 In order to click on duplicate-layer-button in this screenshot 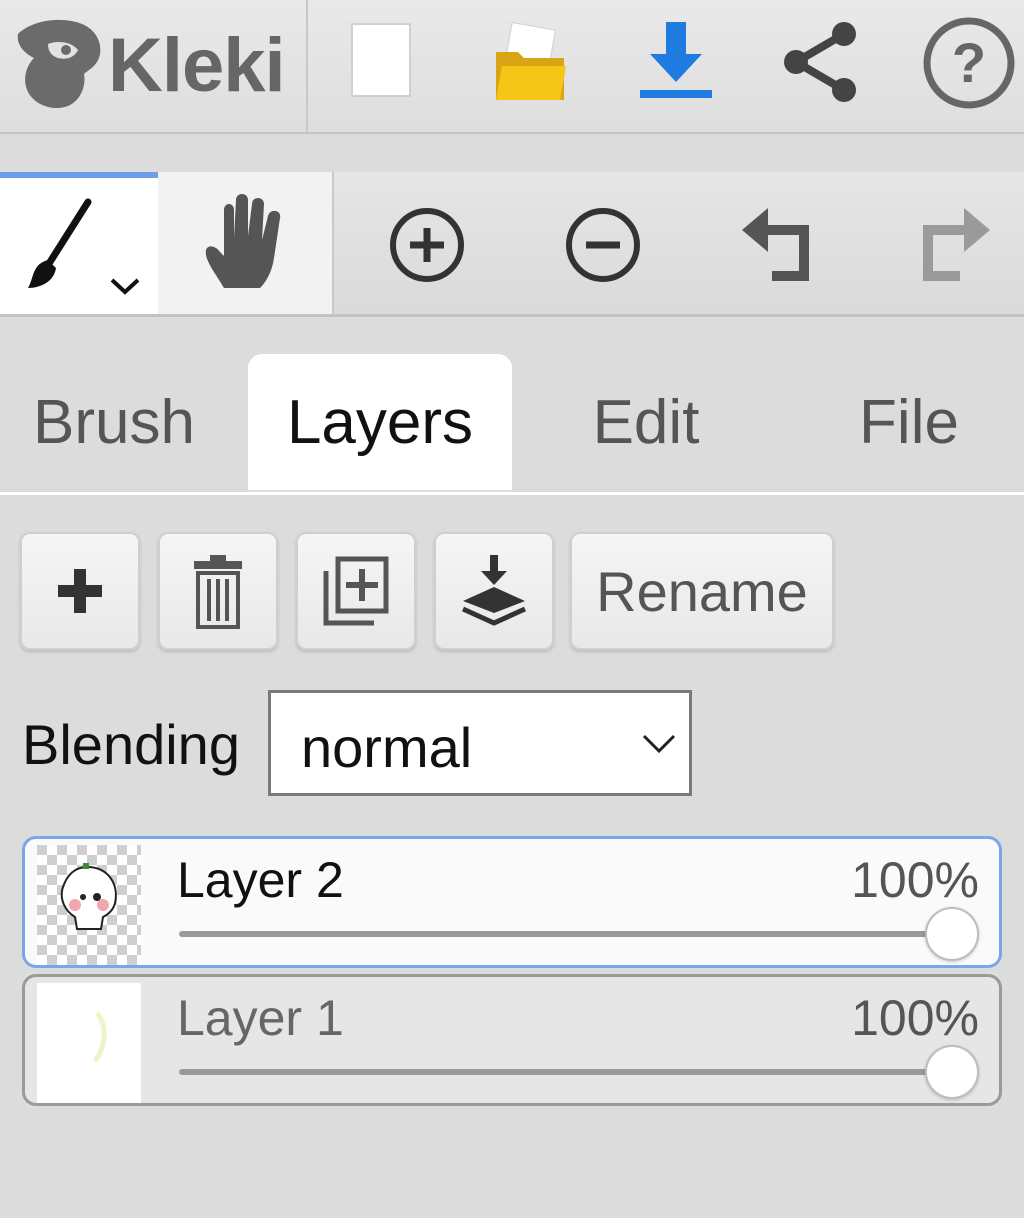, I will do `click(356, 591)`.